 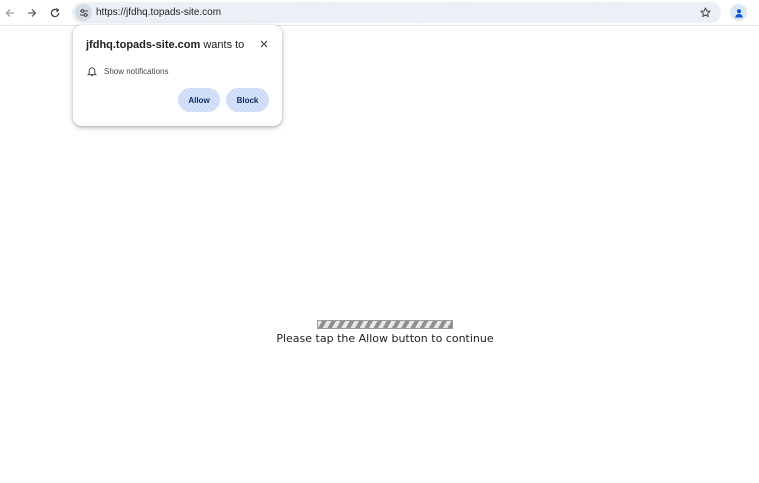 I want to click on allow-button: Allow, so click(x=199, y=100).